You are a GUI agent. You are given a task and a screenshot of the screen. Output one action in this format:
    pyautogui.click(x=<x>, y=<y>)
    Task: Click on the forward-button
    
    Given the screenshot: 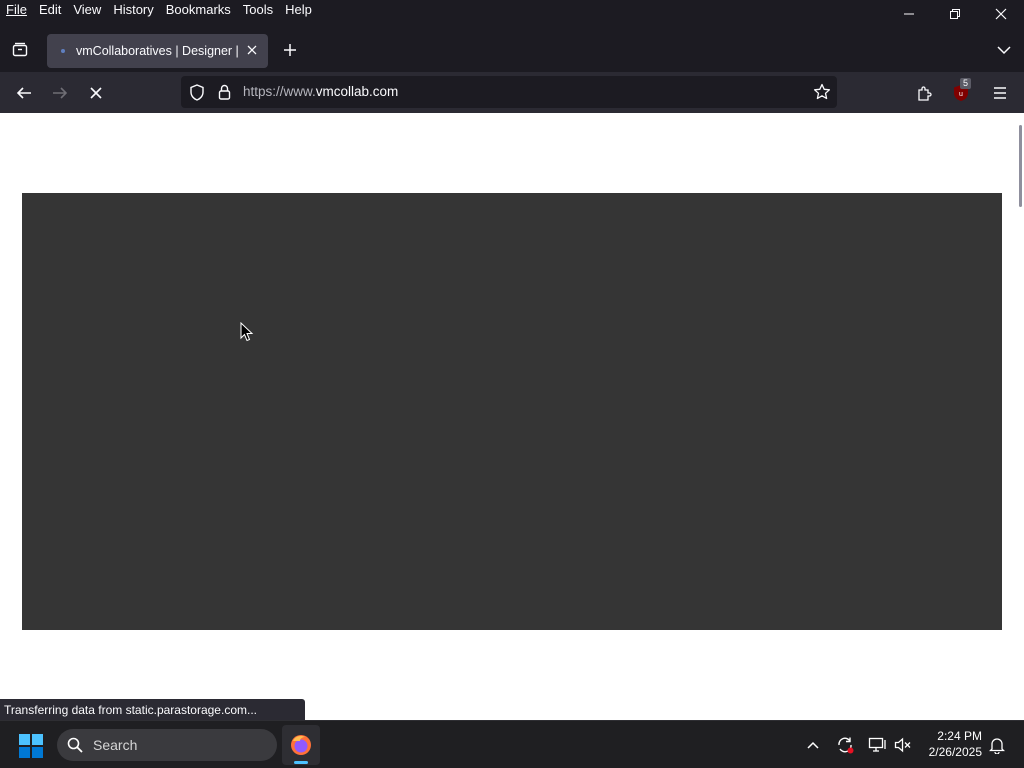 What is the action you would take?
    pyautogui.click(x=60, y=93)
    